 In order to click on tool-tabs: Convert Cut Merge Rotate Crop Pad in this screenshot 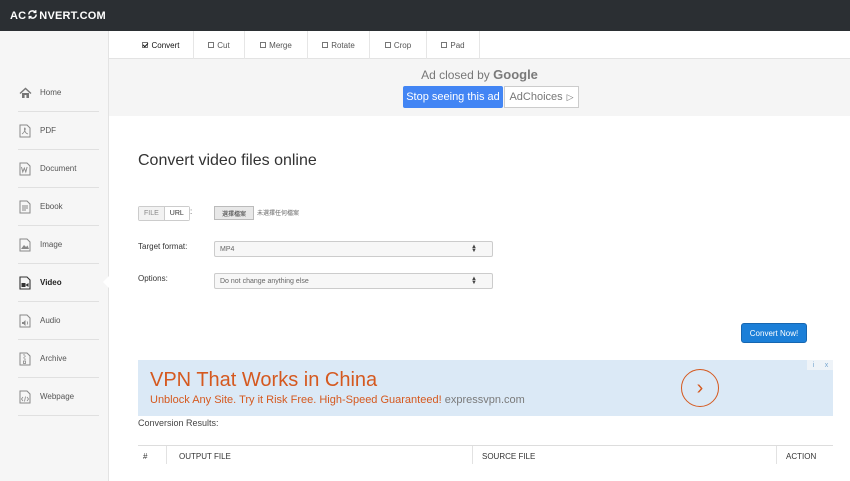, I will do `click(479, 45)`.